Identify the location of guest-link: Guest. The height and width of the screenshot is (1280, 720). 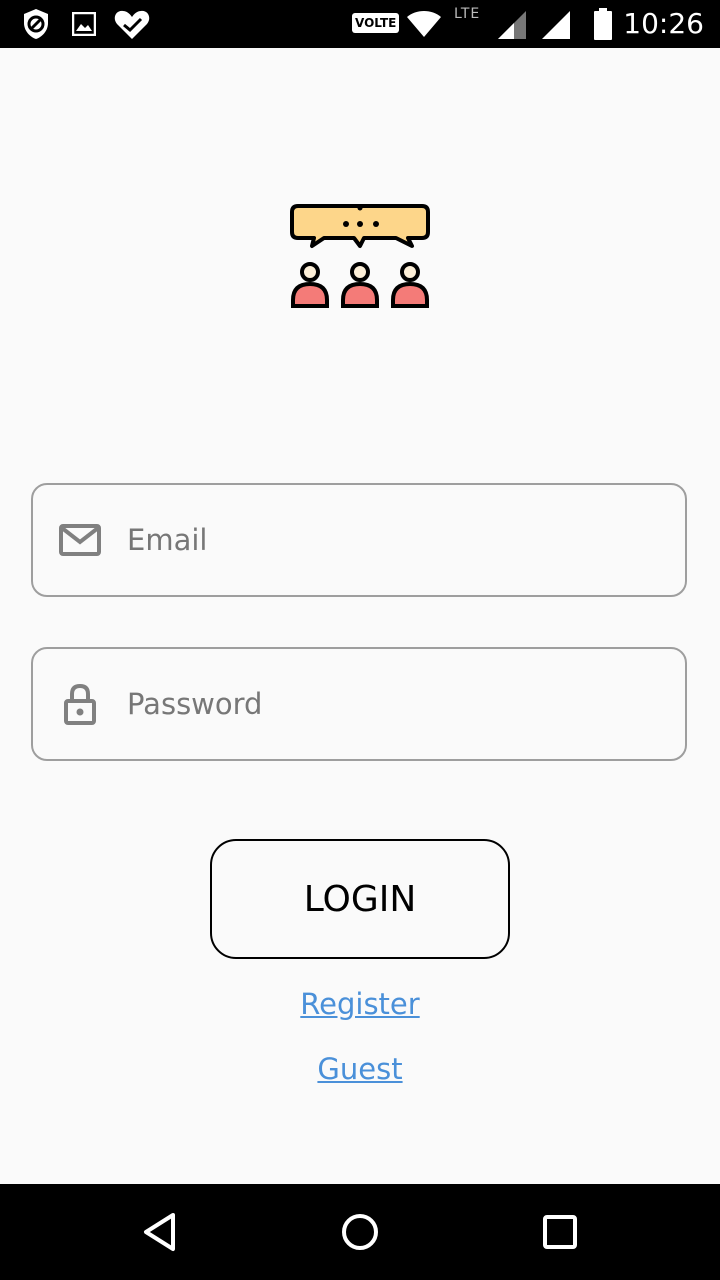
(360, 1069).